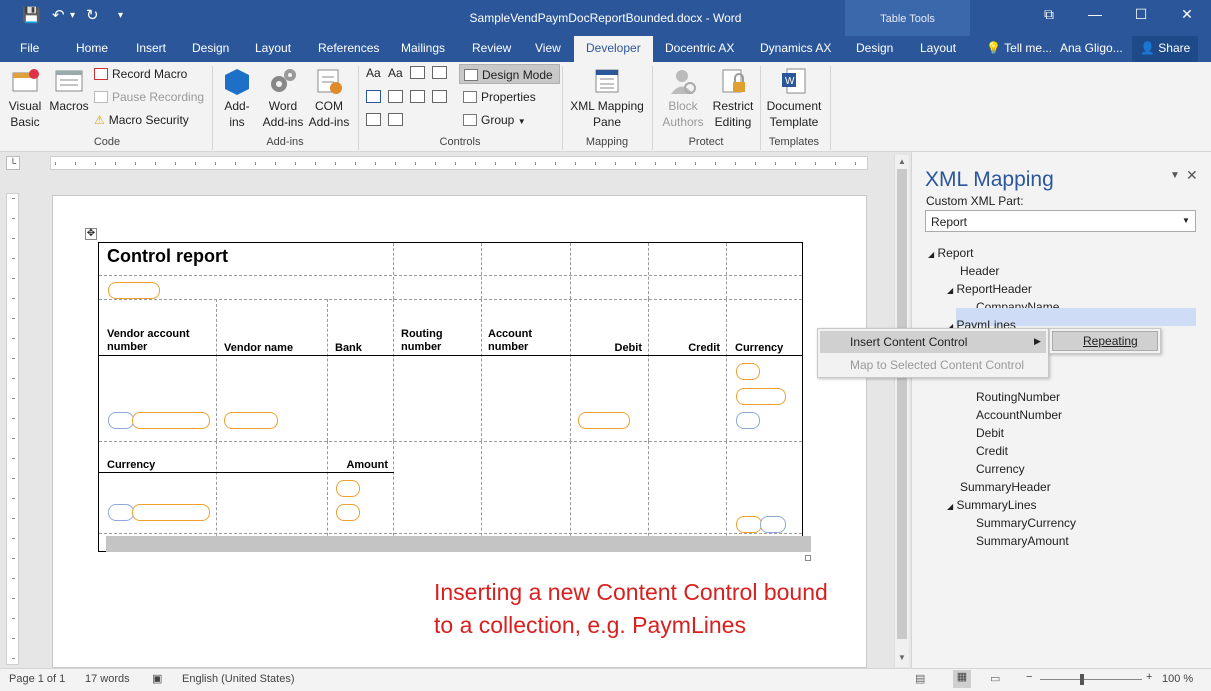 This screenshot has width=1211, height=691. Describe the element at coordinates (902, 161) in the screenshot. I see `scroll-up-icon: ▲` at that location.